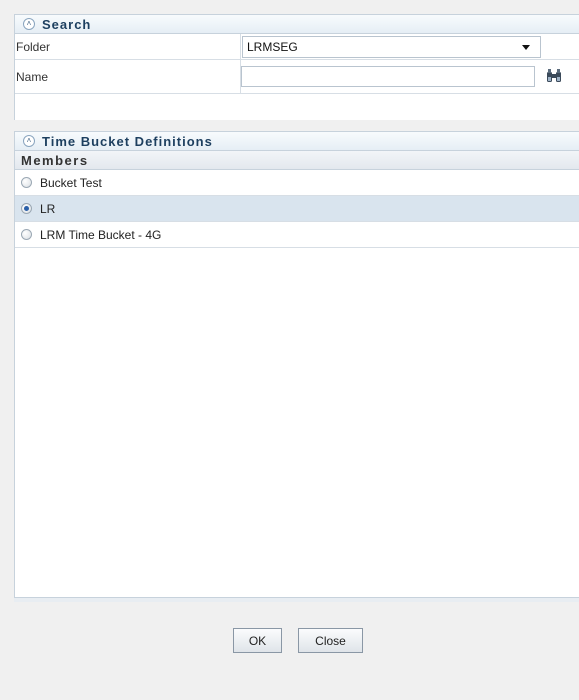 The image size is (579, 700). What do you see at coordinates (297, 235) in the screenshot?
I see `member-row-lrm-time-bucket-4g: LRM Time Bucket - 4G` at bounding box center [297, 235].